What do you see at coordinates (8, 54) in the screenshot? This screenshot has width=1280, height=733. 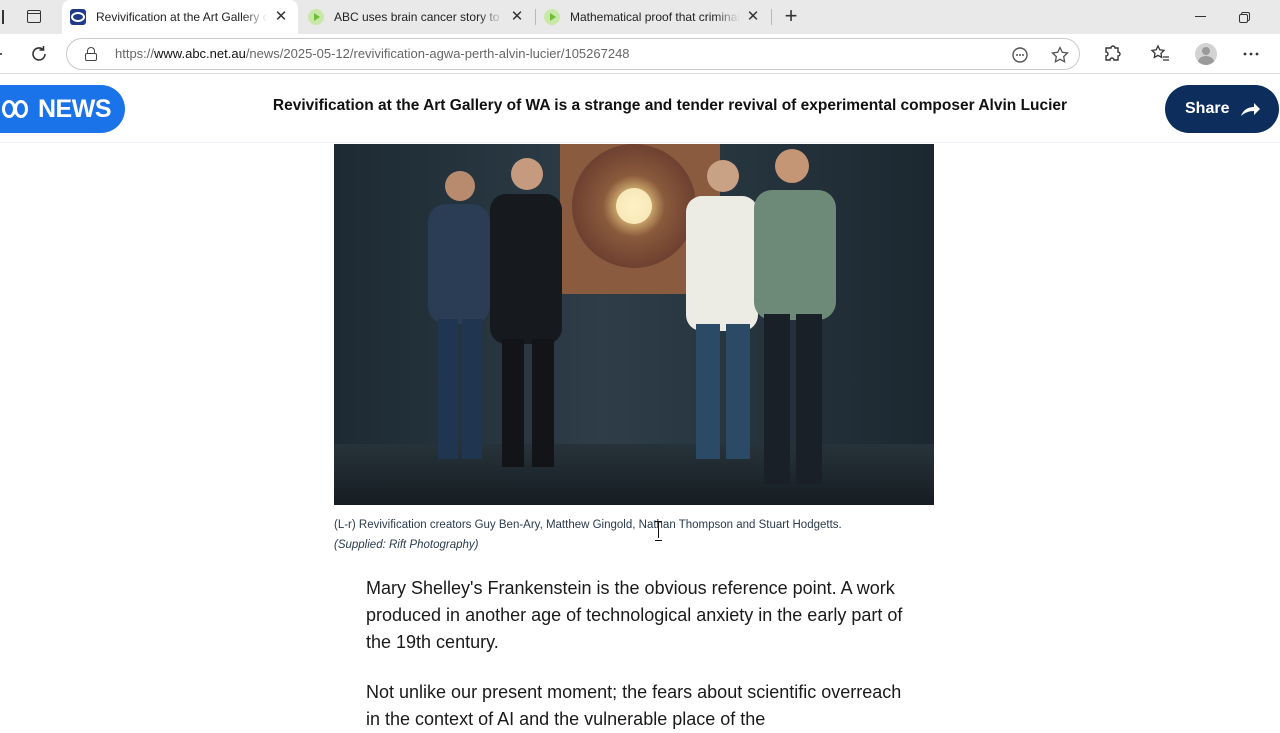 I see `back-button` at bounding box center [8, 54].